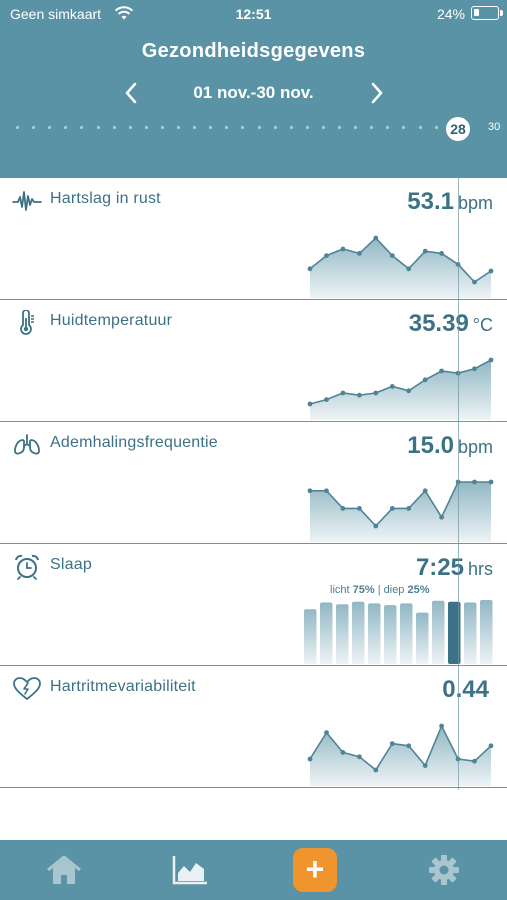  What do you see at coordinates (430, 201) in the screenshot?
I see `value-number: 53.1` at bounding box center [430, 201].